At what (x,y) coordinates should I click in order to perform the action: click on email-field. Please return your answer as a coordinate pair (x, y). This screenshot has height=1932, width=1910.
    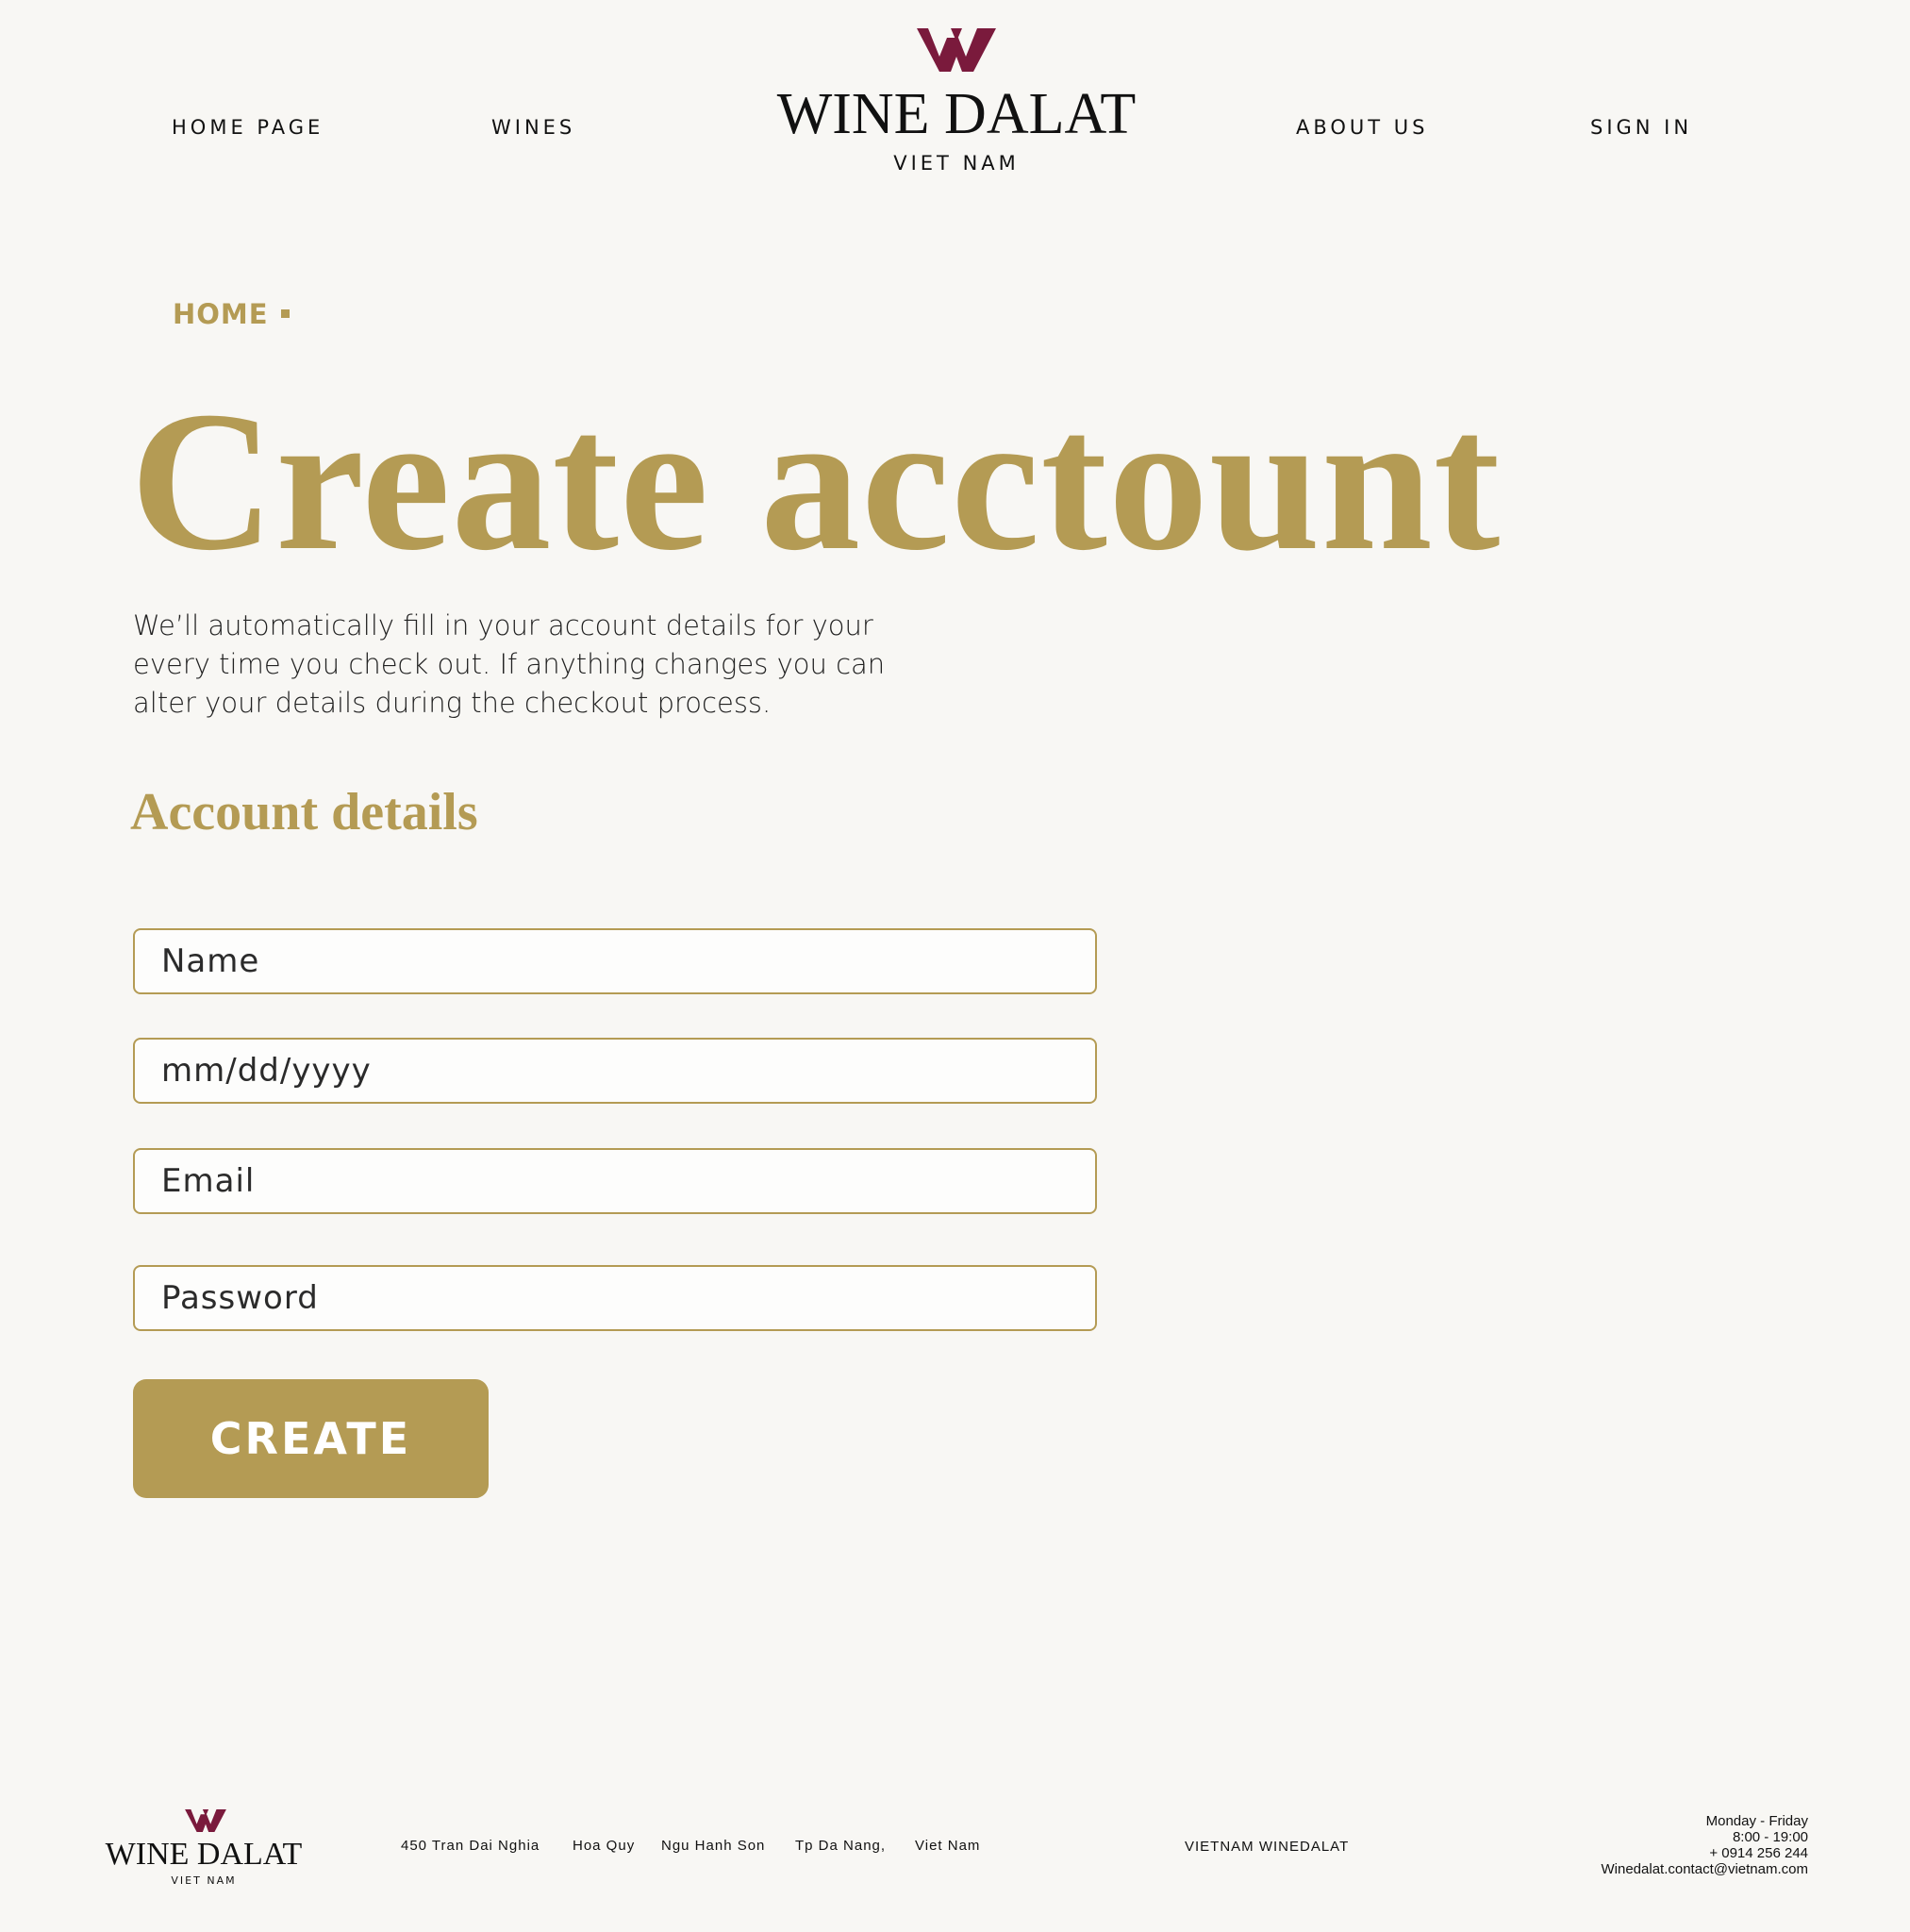
    Looking at the image, I should click on (615, 1181).